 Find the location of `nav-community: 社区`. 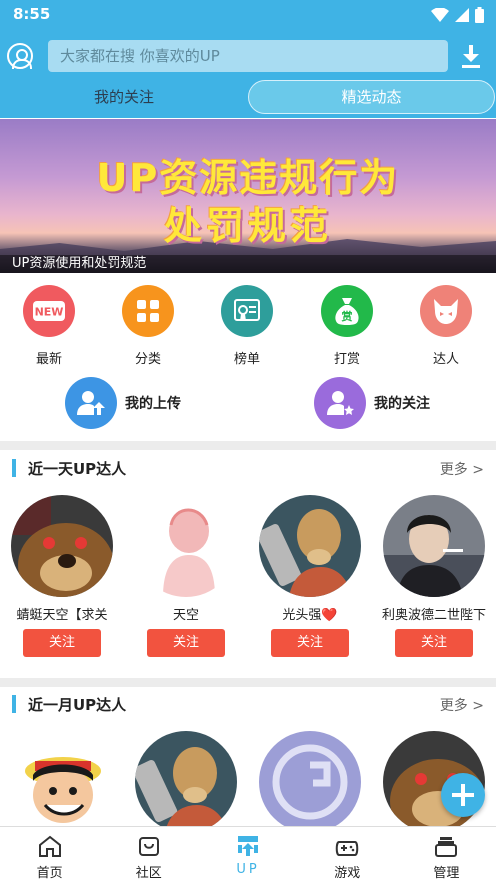

nav-community: 社区 is located at coordinates (148, 854).